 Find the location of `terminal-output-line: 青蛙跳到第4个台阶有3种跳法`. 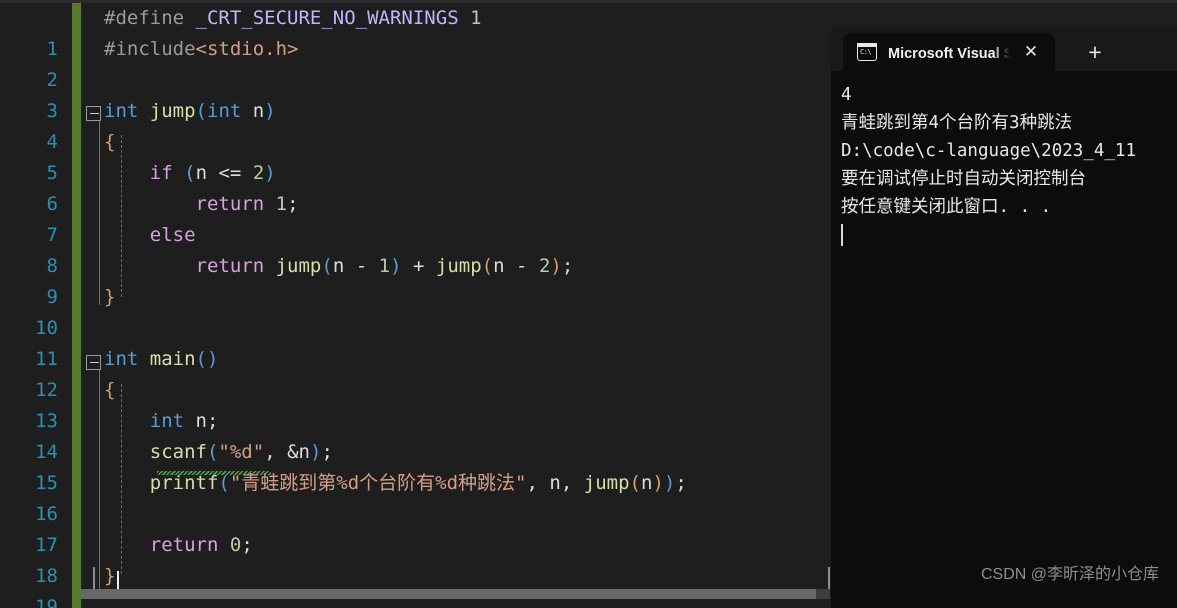

terminal-output-line: 青蛙跳到第4个台阶有3种跳法 is located at coordinates (957, 123).